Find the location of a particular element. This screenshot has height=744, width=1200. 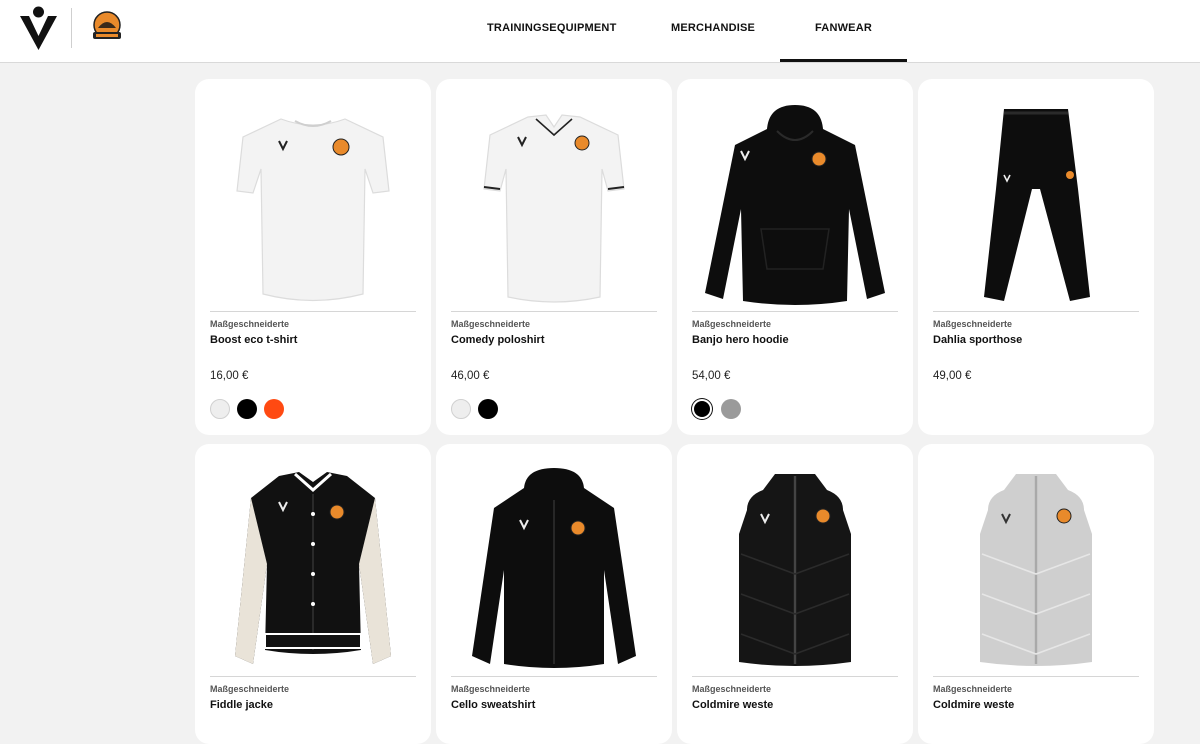

nav-item-merchandise: MERCHANDISE is located at coordinates (713, 28).